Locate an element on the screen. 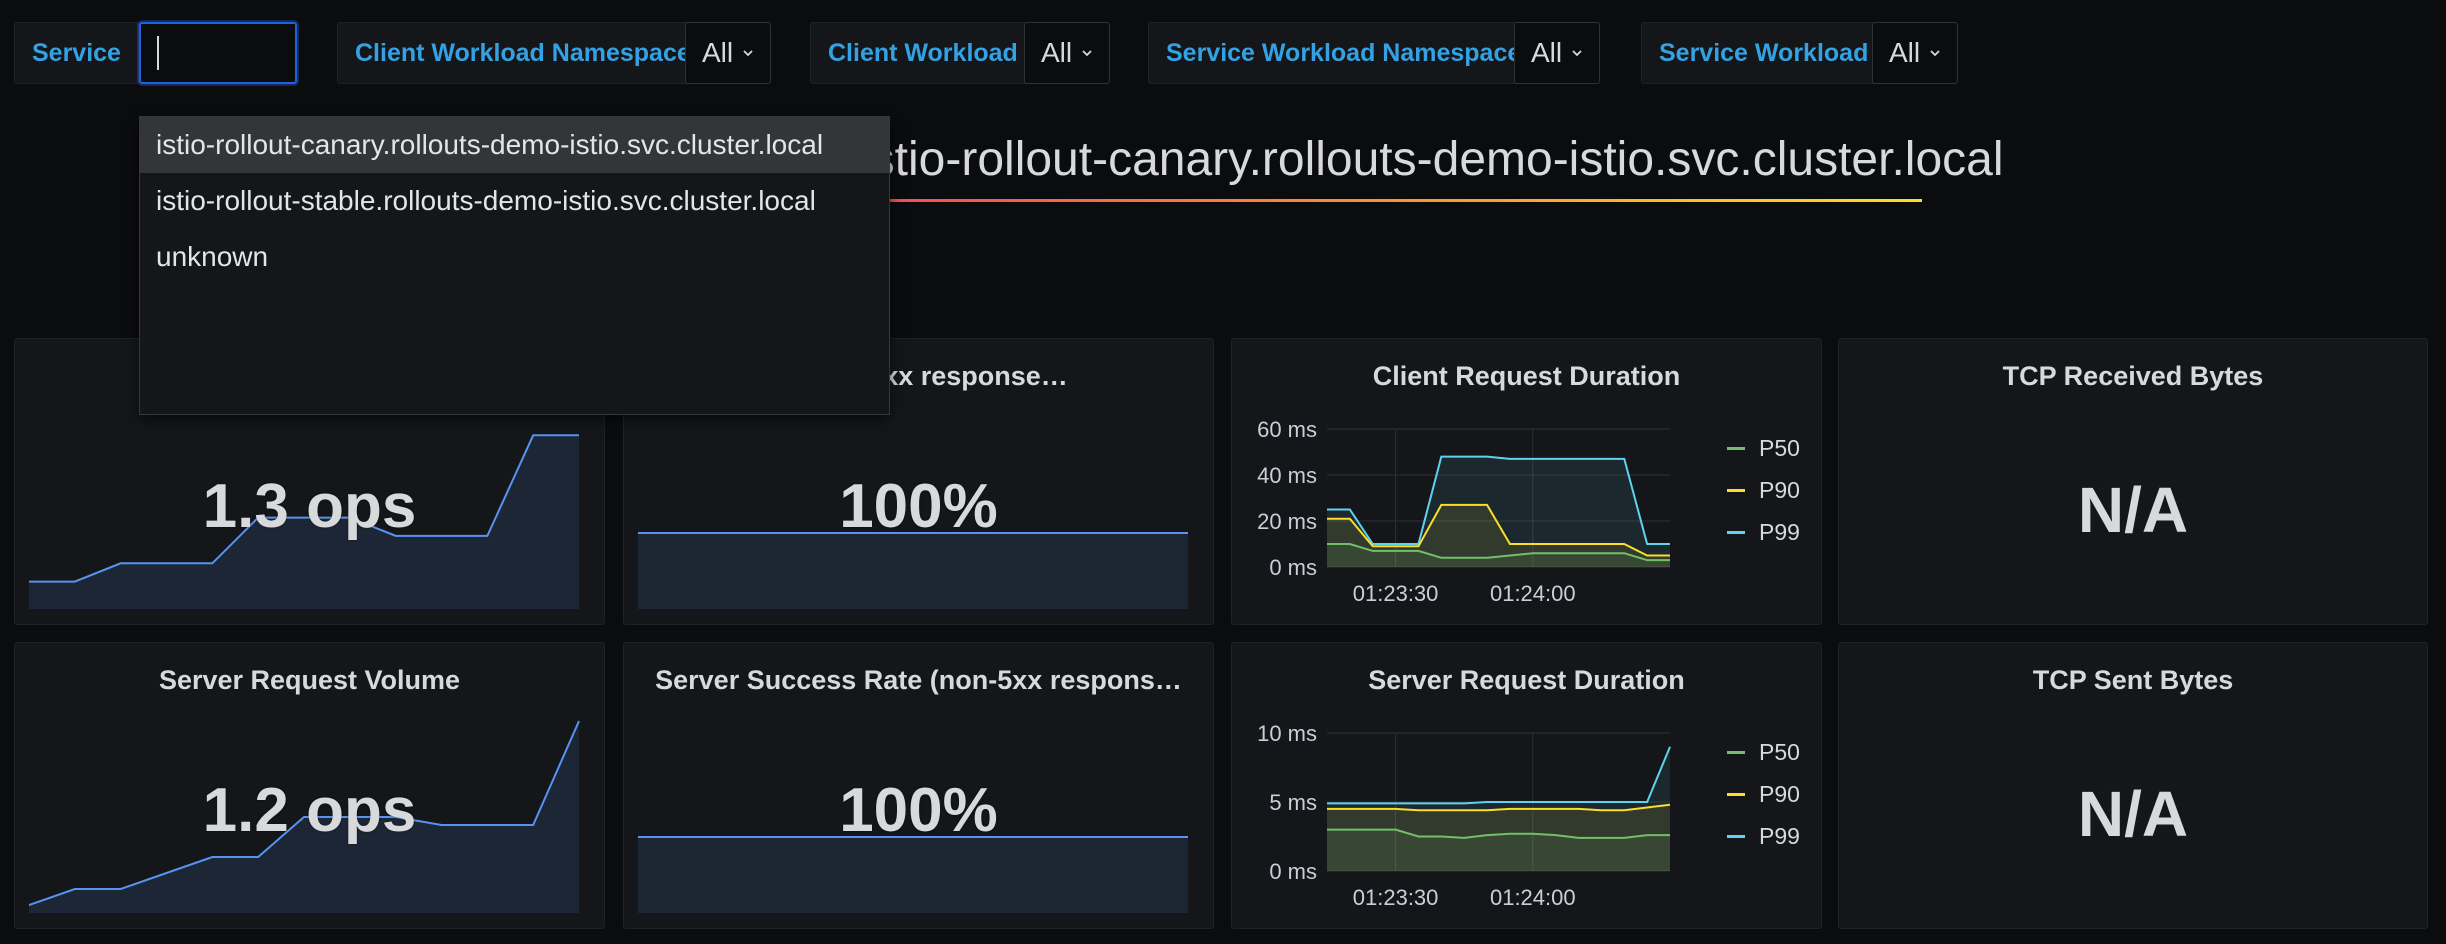  server-duration-chart: 0 ms 5 ms 10 ms 01:23:30 01:24:00 is located at coordinates (1464, 815).